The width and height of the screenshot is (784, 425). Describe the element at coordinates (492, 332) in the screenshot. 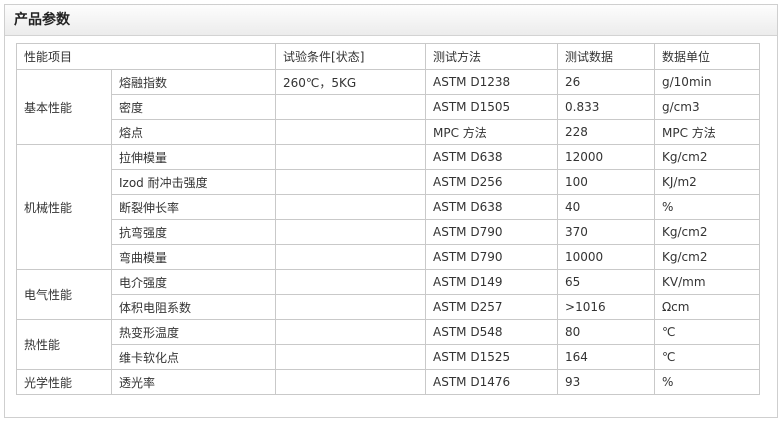

I see `row-method: ASTM D548` at that location.